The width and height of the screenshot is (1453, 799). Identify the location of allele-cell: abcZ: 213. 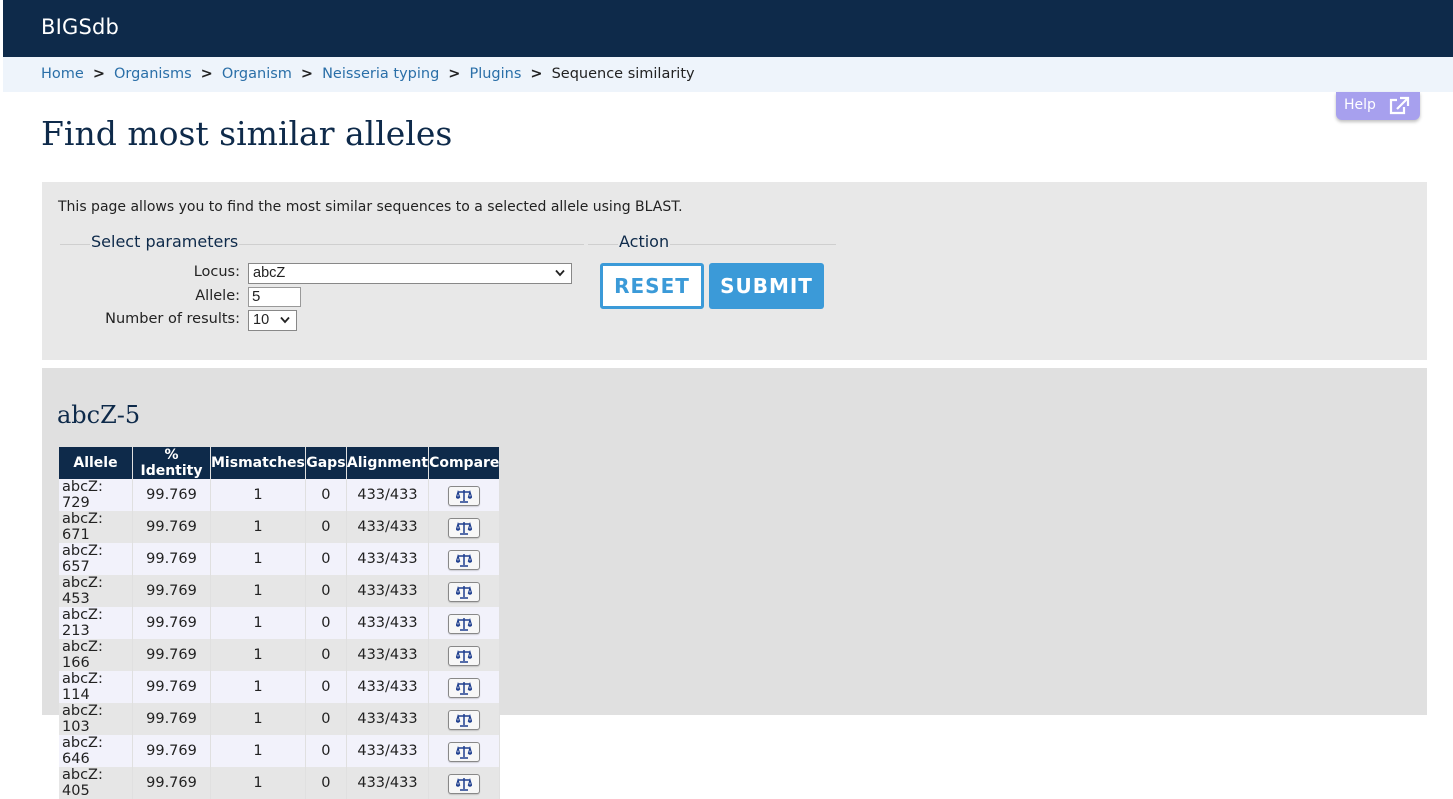
(96, 623).